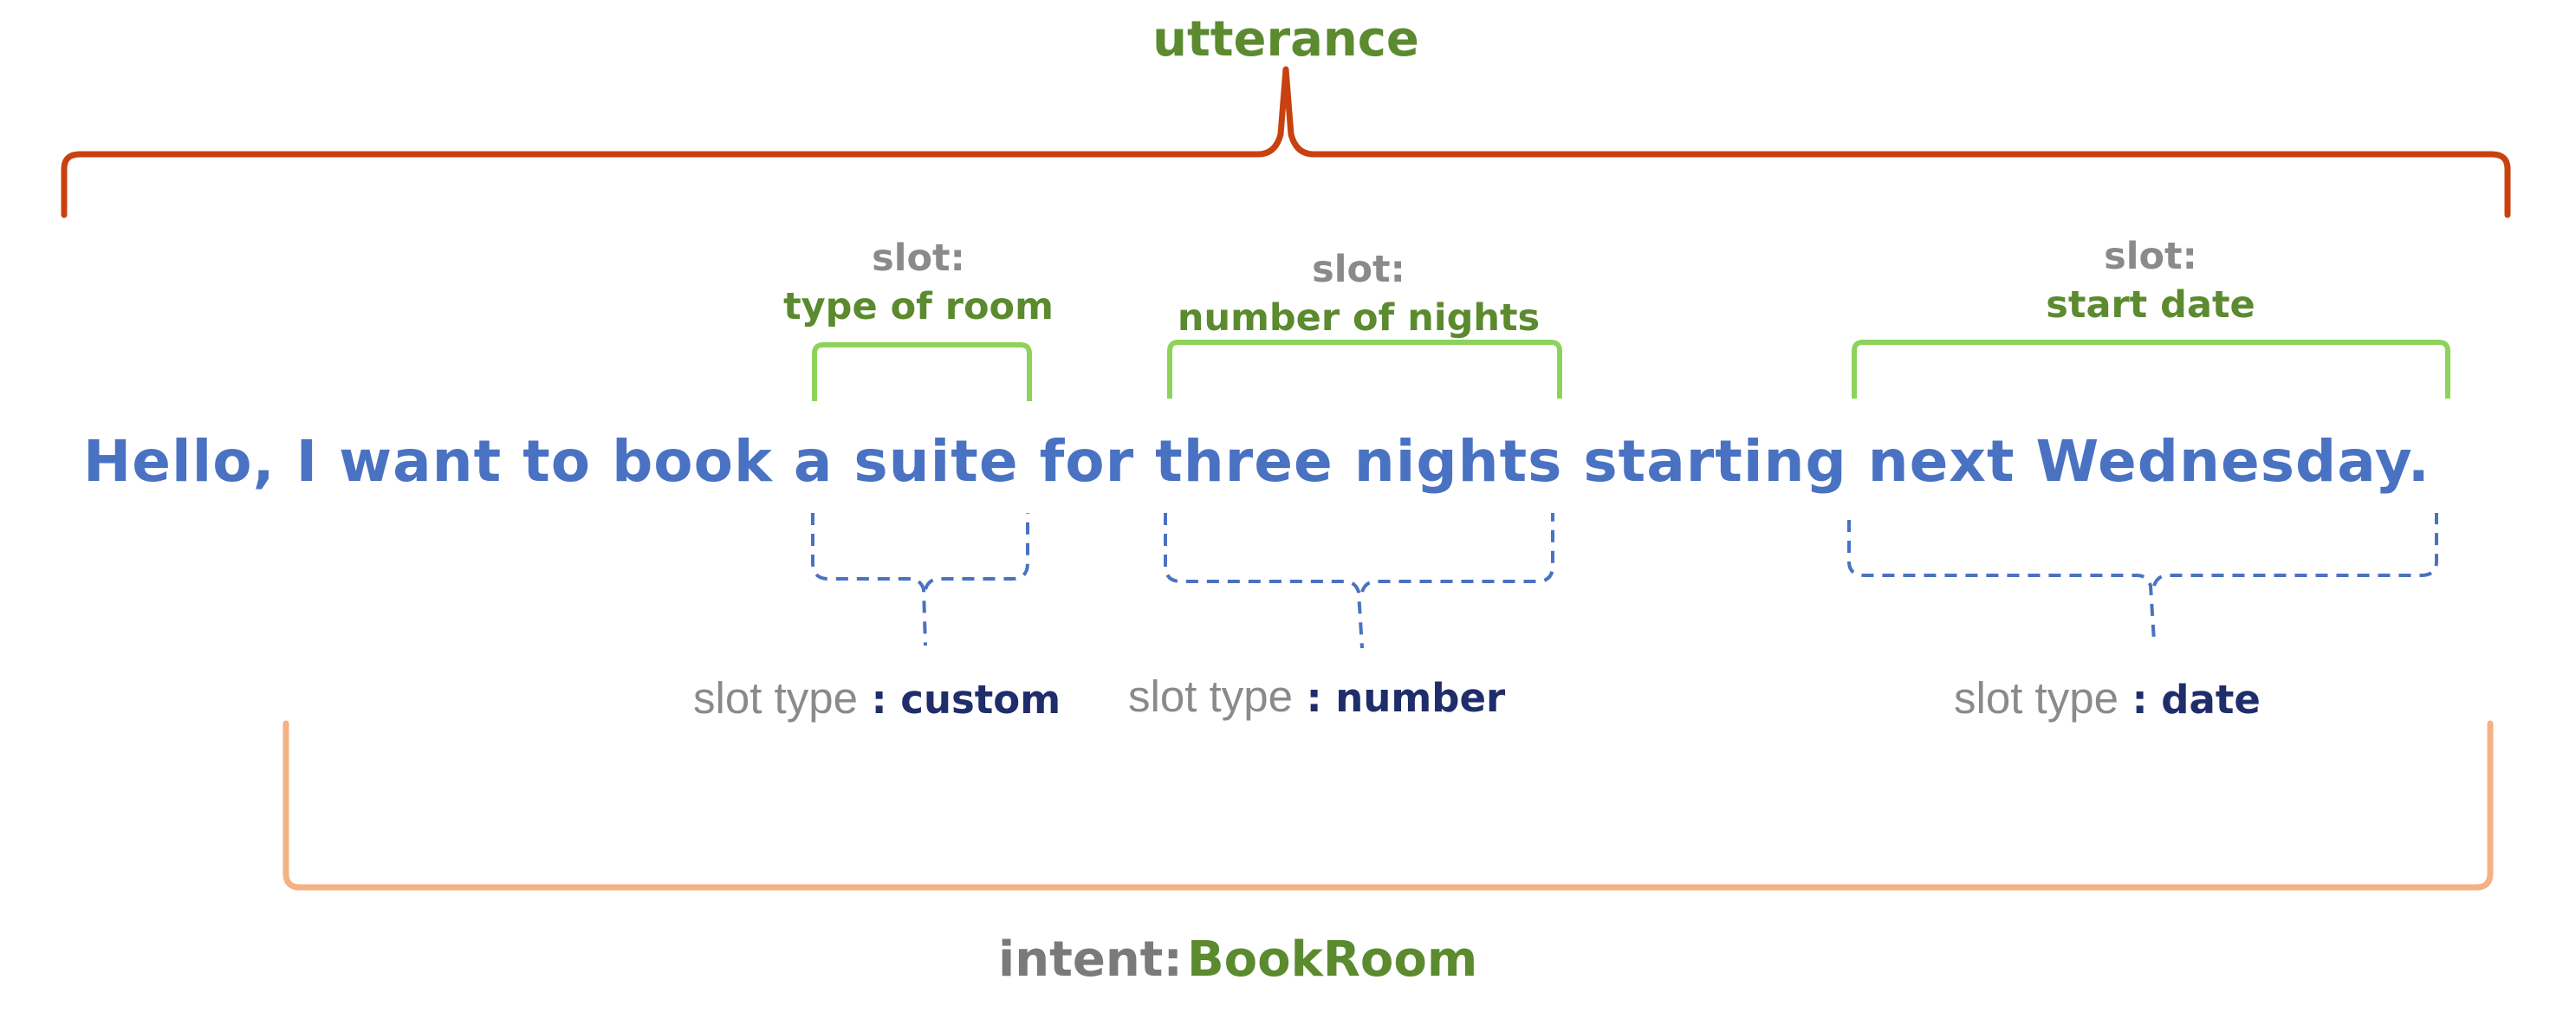  Describe the element at coordinates (1388, 806) in the screenshot. I see `intent-brace` at that location.